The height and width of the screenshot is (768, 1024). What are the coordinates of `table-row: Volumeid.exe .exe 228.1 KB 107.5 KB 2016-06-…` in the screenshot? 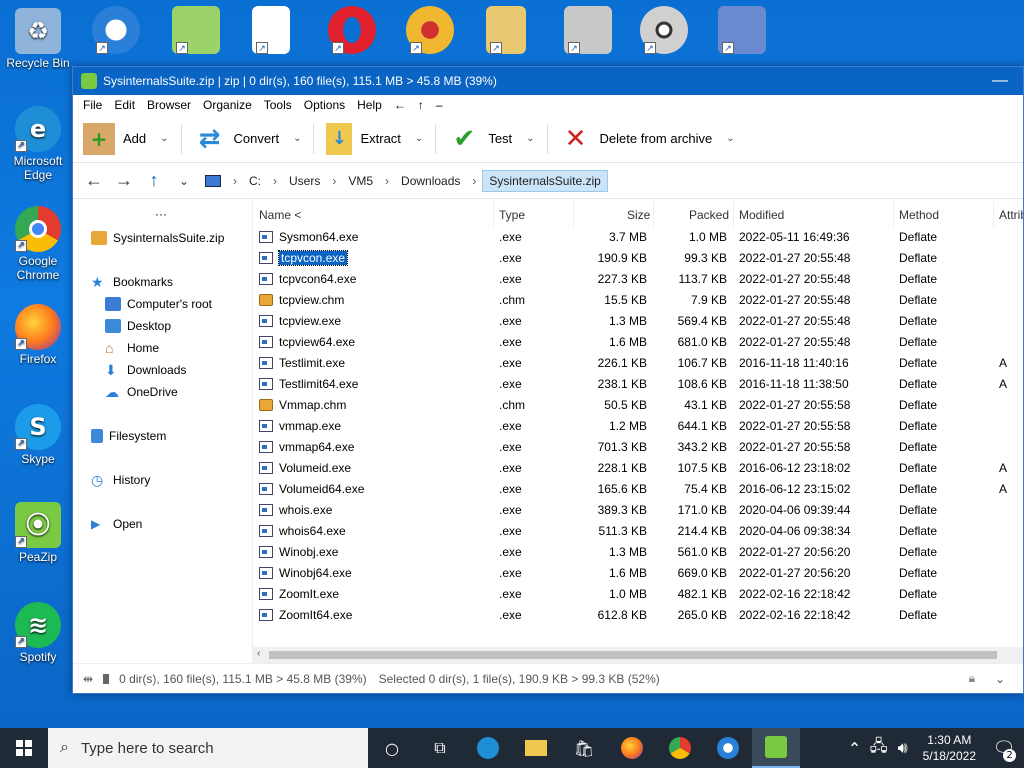 It's located at (638, 468).